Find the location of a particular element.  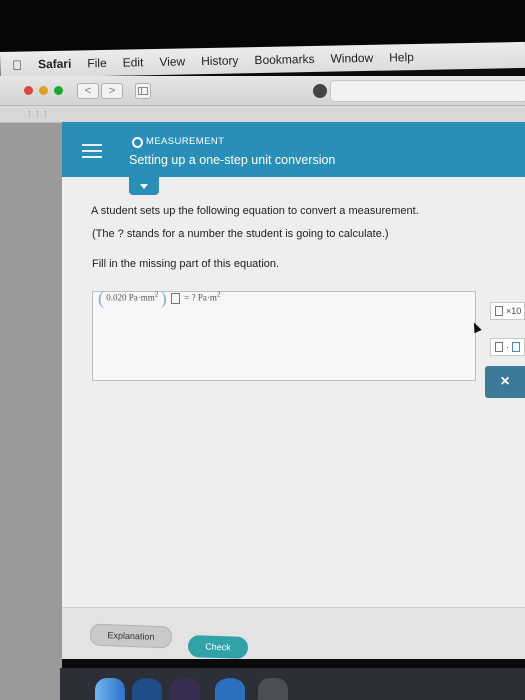

clear-button: × is located at coordinates (505, 382).